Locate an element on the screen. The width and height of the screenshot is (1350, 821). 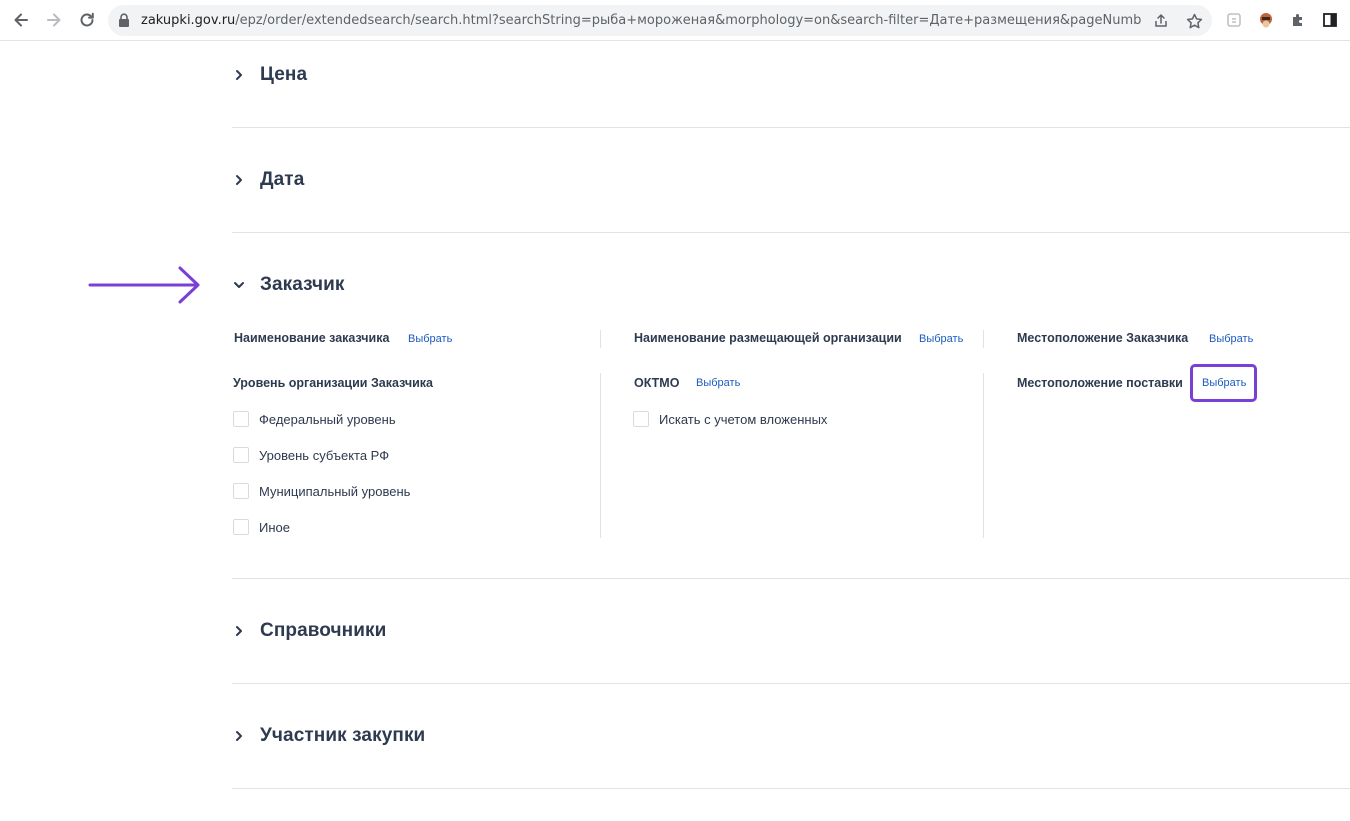
placing-org-label: Наименование размещающей организации is located at coordinates (768, 338).